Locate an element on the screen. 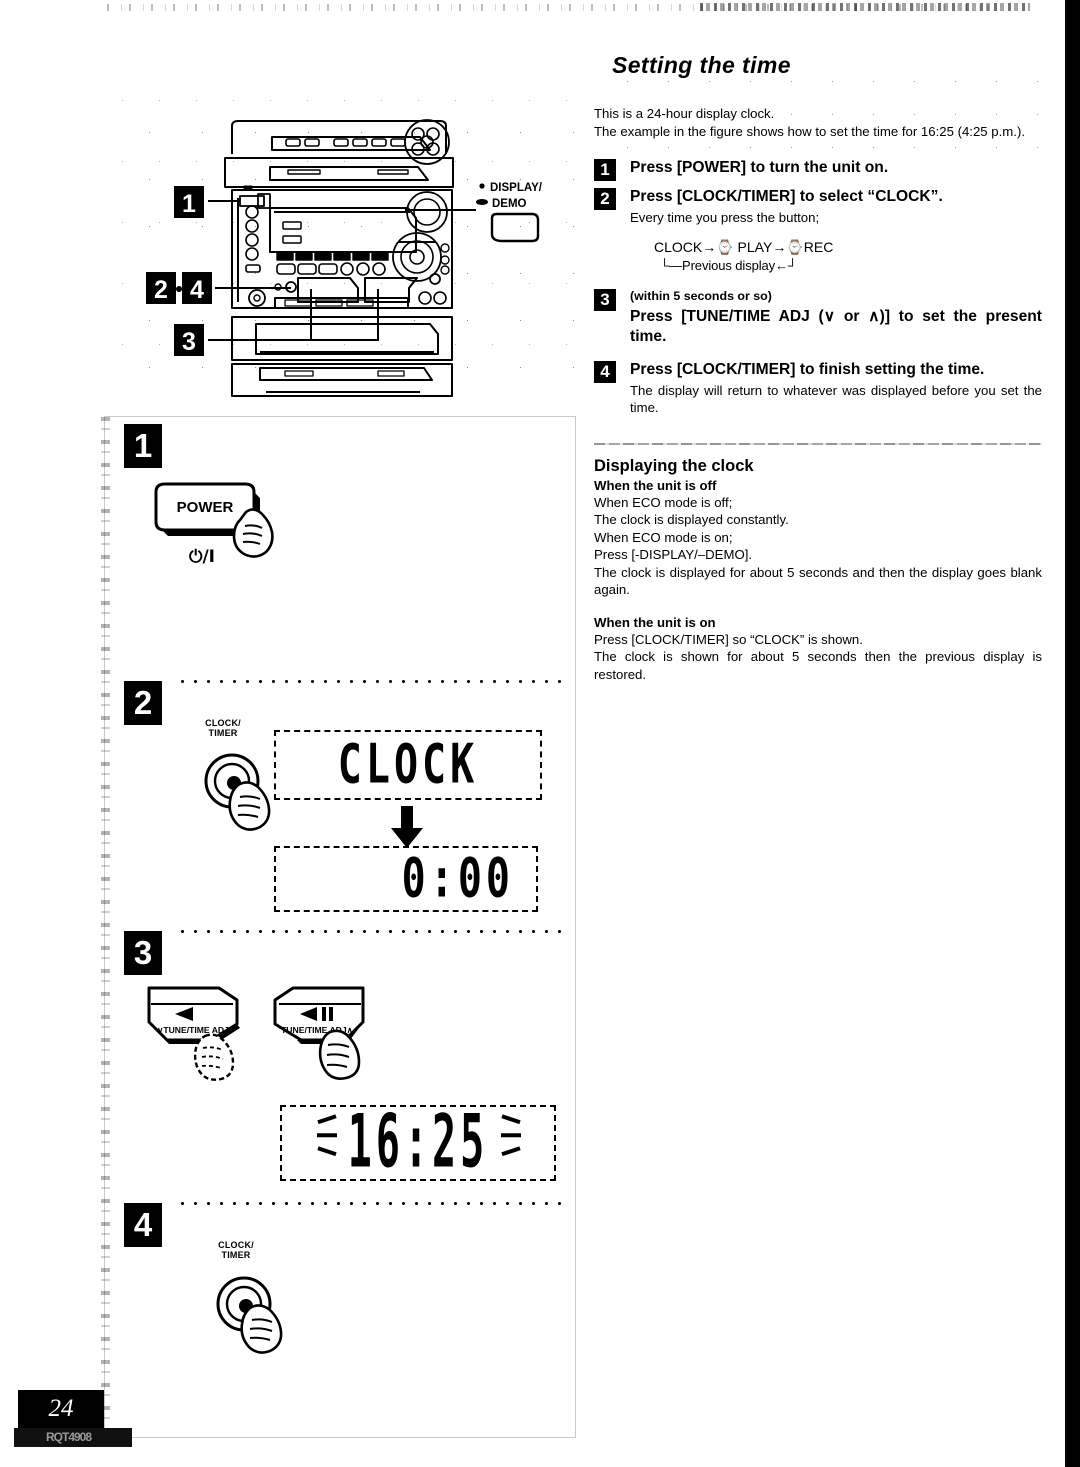  page-title: Setting the time is located at coordinates (701, 65).